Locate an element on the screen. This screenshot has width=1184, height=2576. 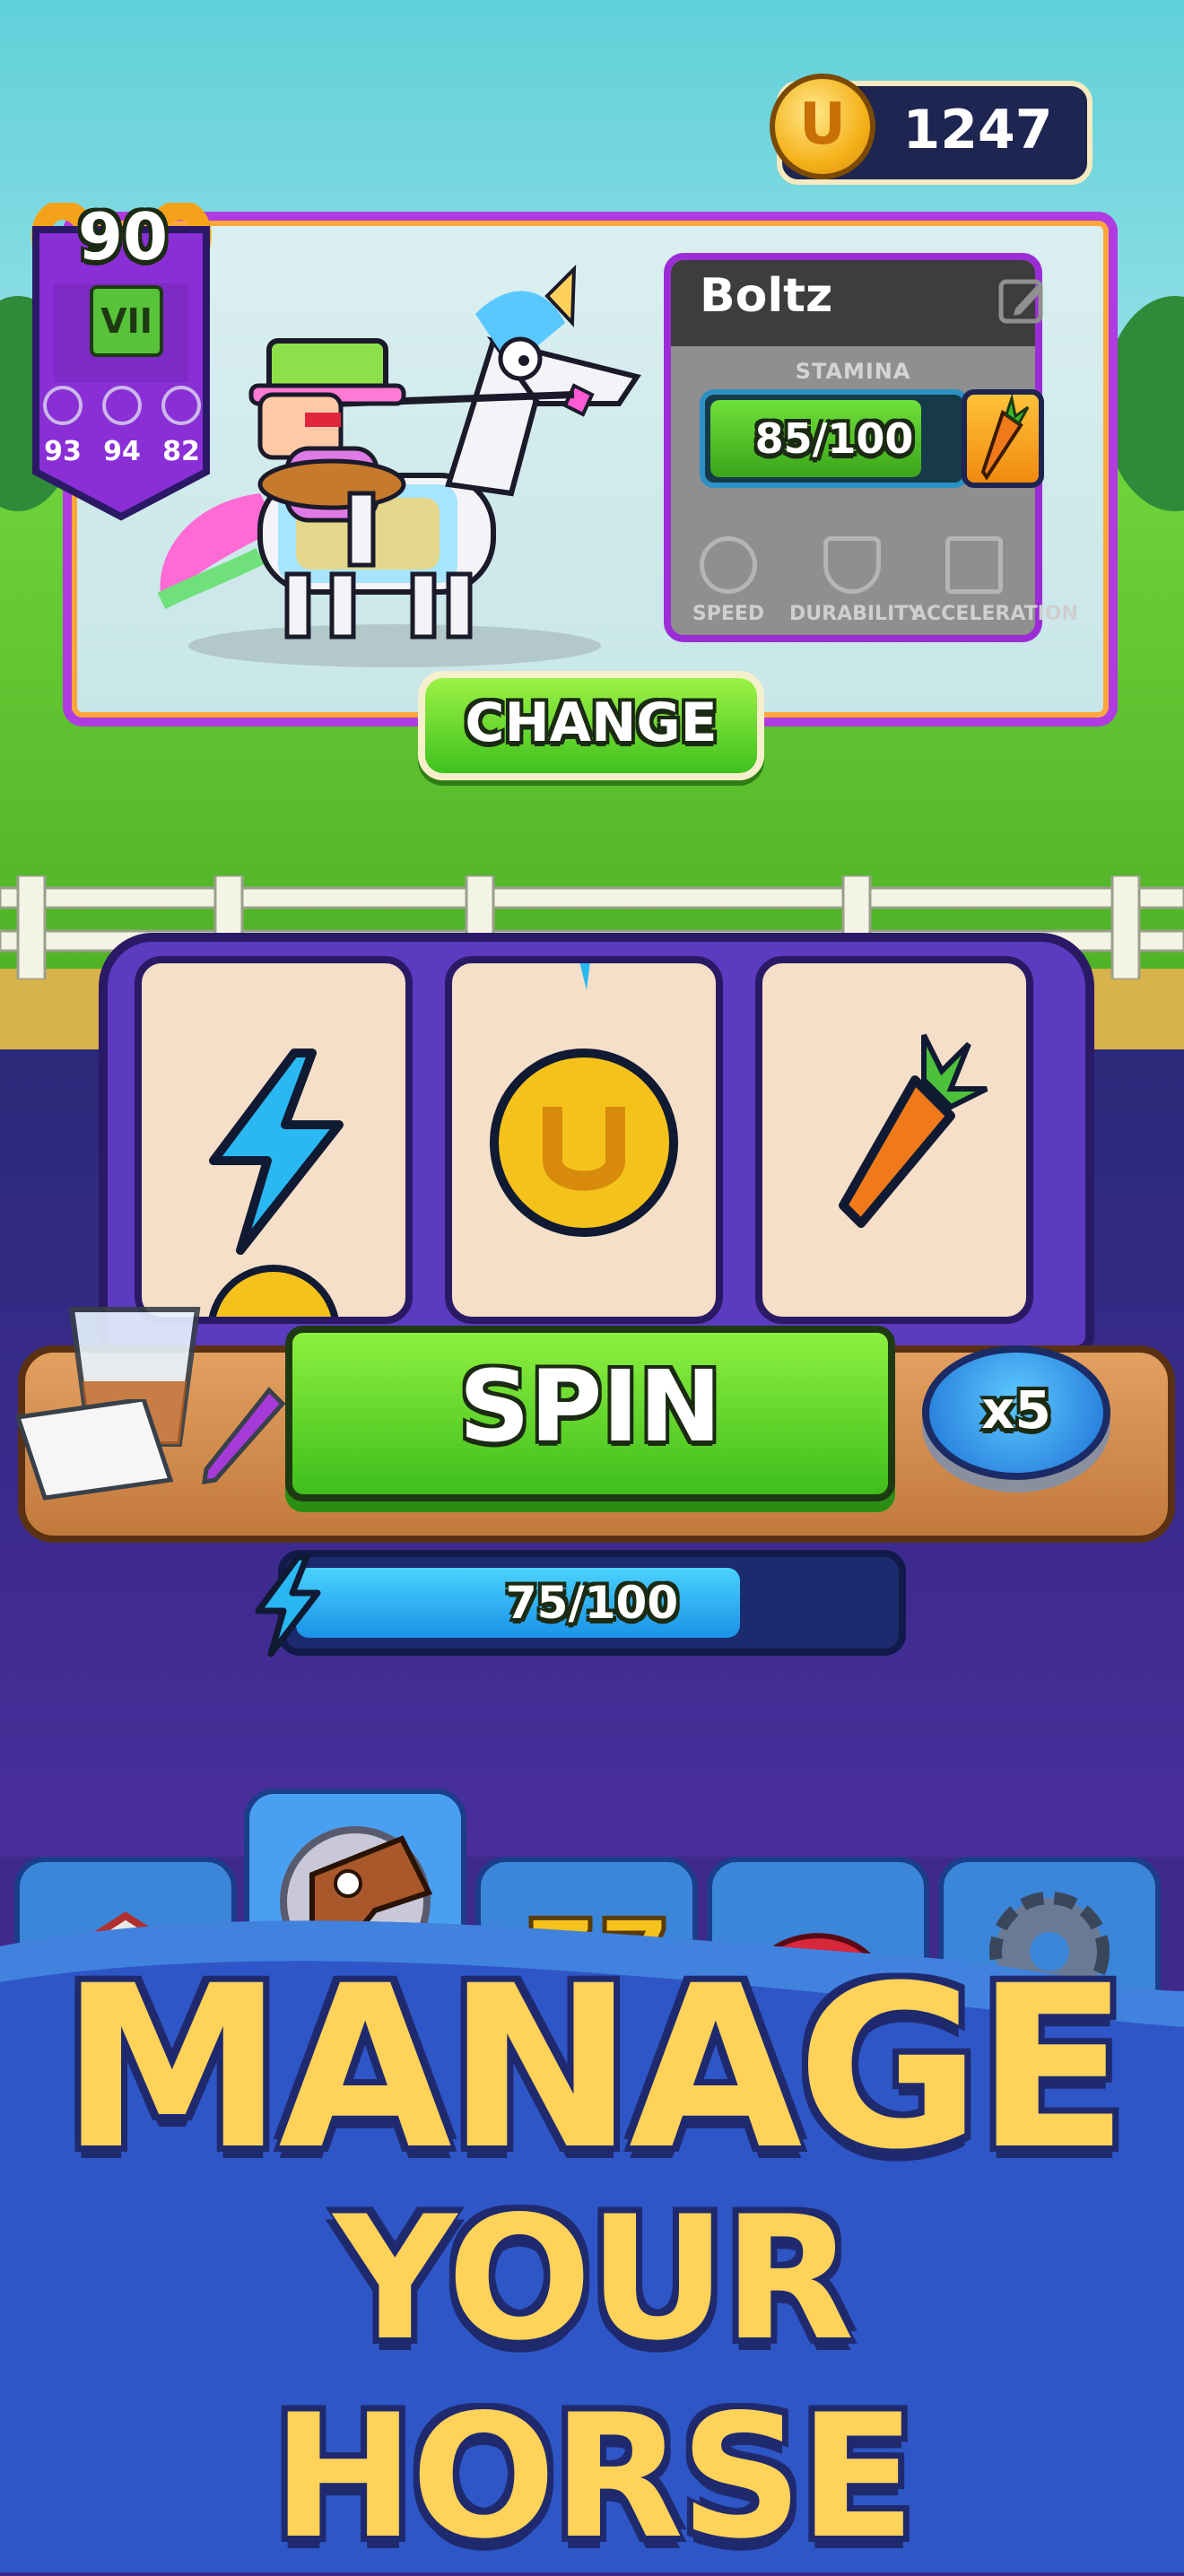
edit-name-icon is located at coordinates (1022, 299).